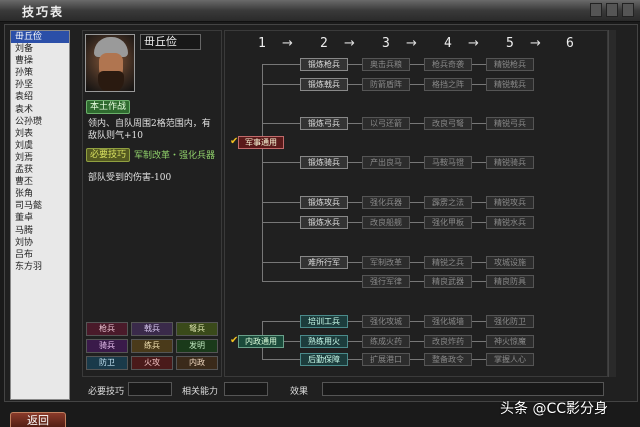 This screenshot has width=640, height=427. What do you see at coordinates (40, 97) in the screenshot?
I see `officer-list-item: 袁绍` at bounding box center [40, 97].